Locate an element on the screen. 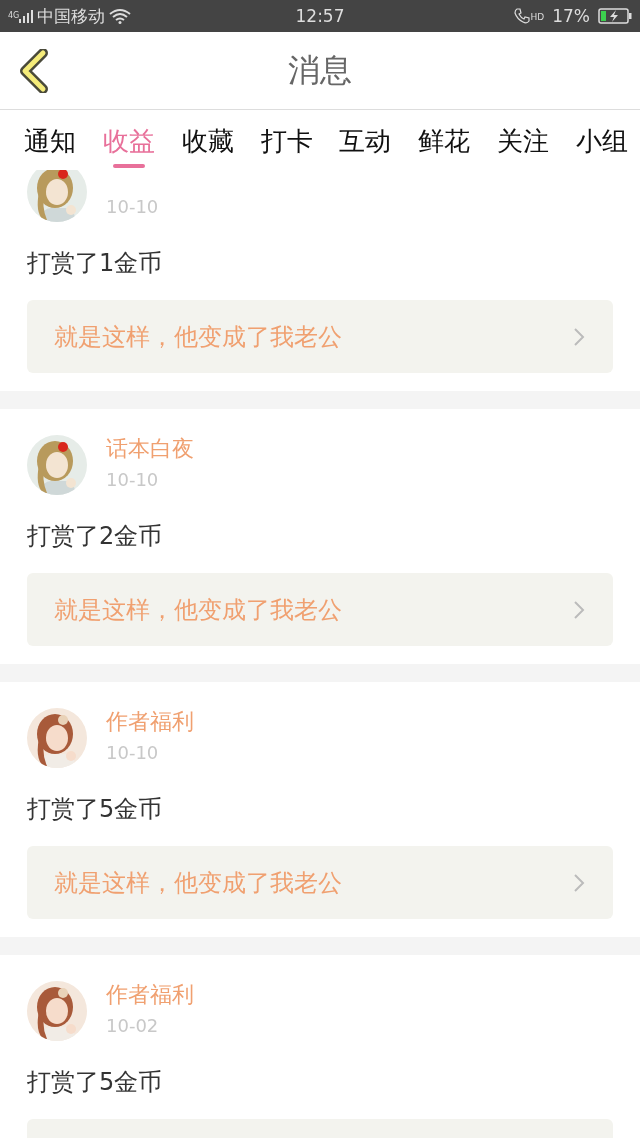 Image resolution: width=640 pixels, height=1138 pixels. phone-icon is located at coordinates (521, 16).